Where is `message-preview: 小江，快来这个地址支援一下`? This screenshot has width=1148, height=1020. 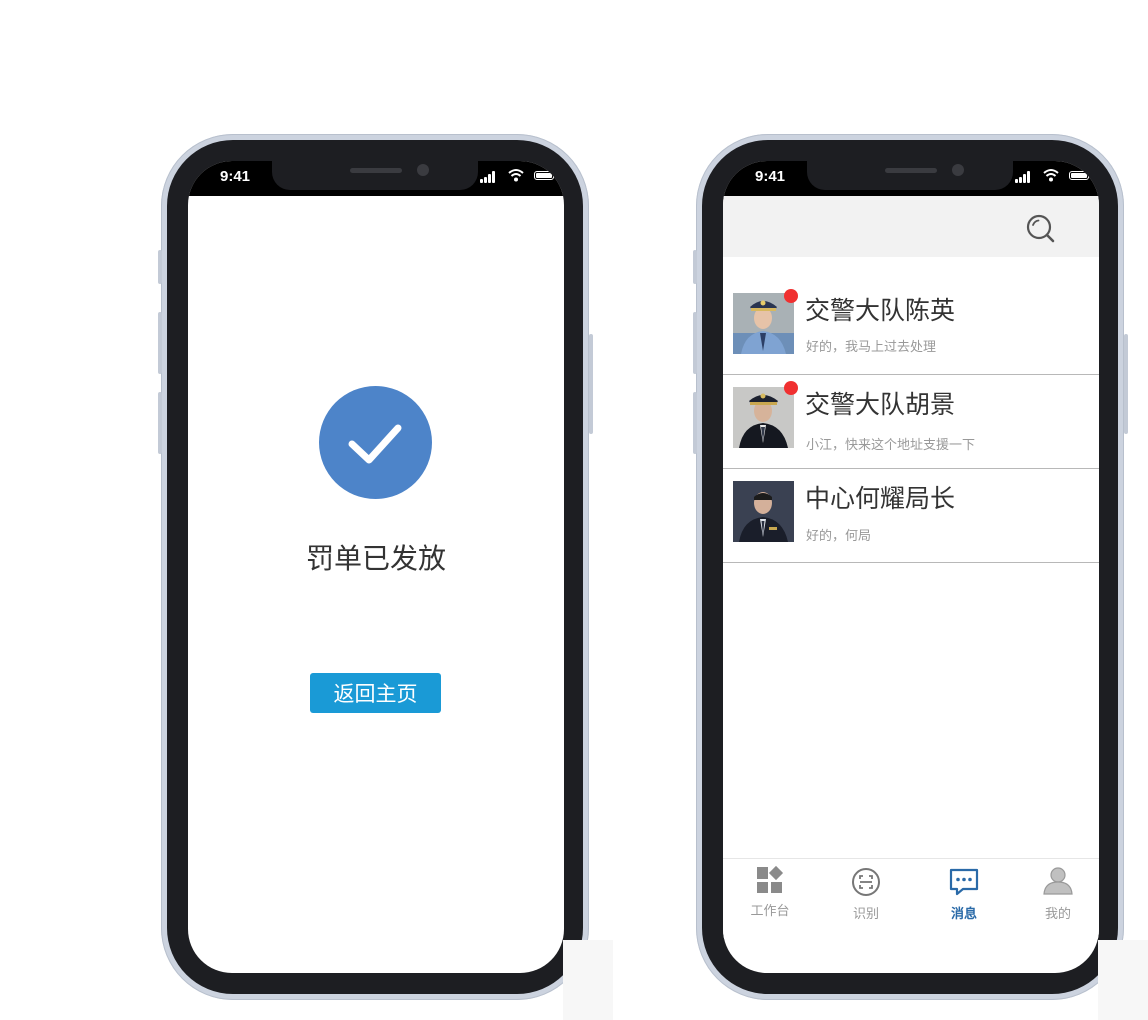
message-preview: 小江，快来这个地址支援一下 is located at coordinates (891, 445).